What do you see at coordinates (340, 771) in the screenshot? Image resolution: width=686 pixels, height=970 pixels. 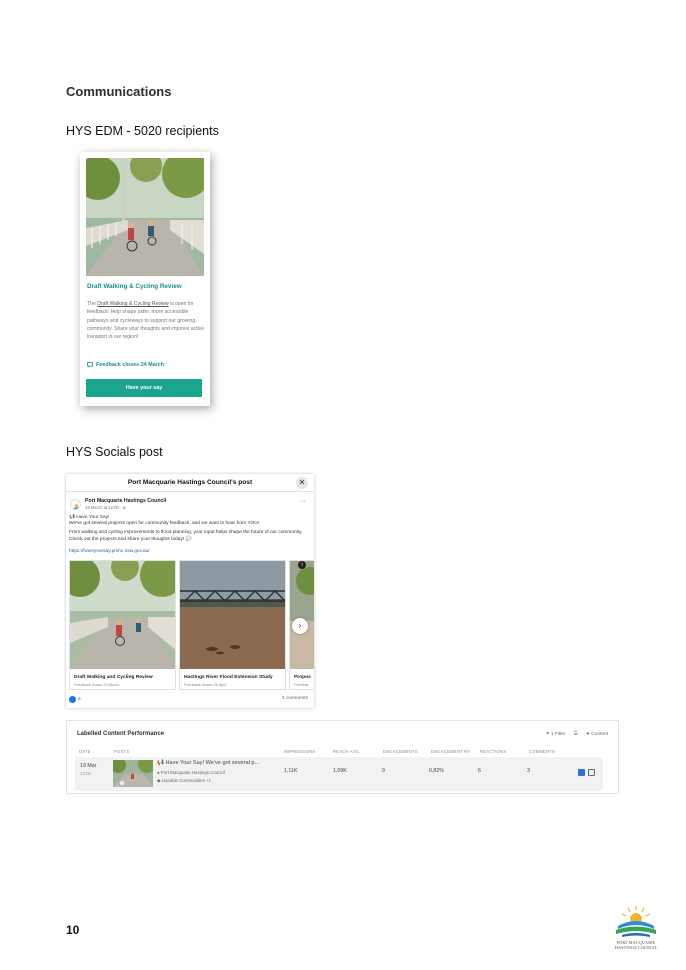 I see `row-reach: 1,09K` at bounding box center [340, 771].